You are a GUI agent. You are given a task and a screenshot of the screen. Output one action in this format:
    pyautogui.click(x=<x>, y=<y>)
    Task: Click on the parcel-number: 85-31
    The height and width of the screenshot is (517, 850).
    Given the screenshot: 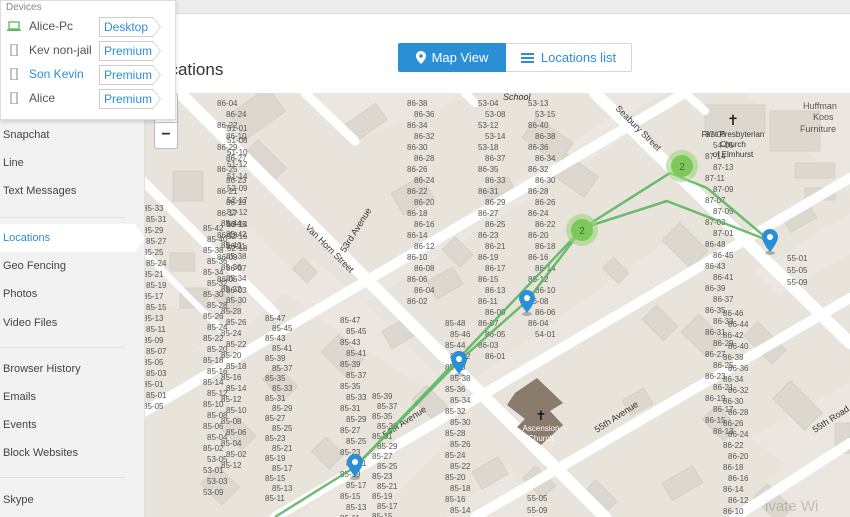 What is the action you would take?
    pyautogui.click(x=350, y=408)
    